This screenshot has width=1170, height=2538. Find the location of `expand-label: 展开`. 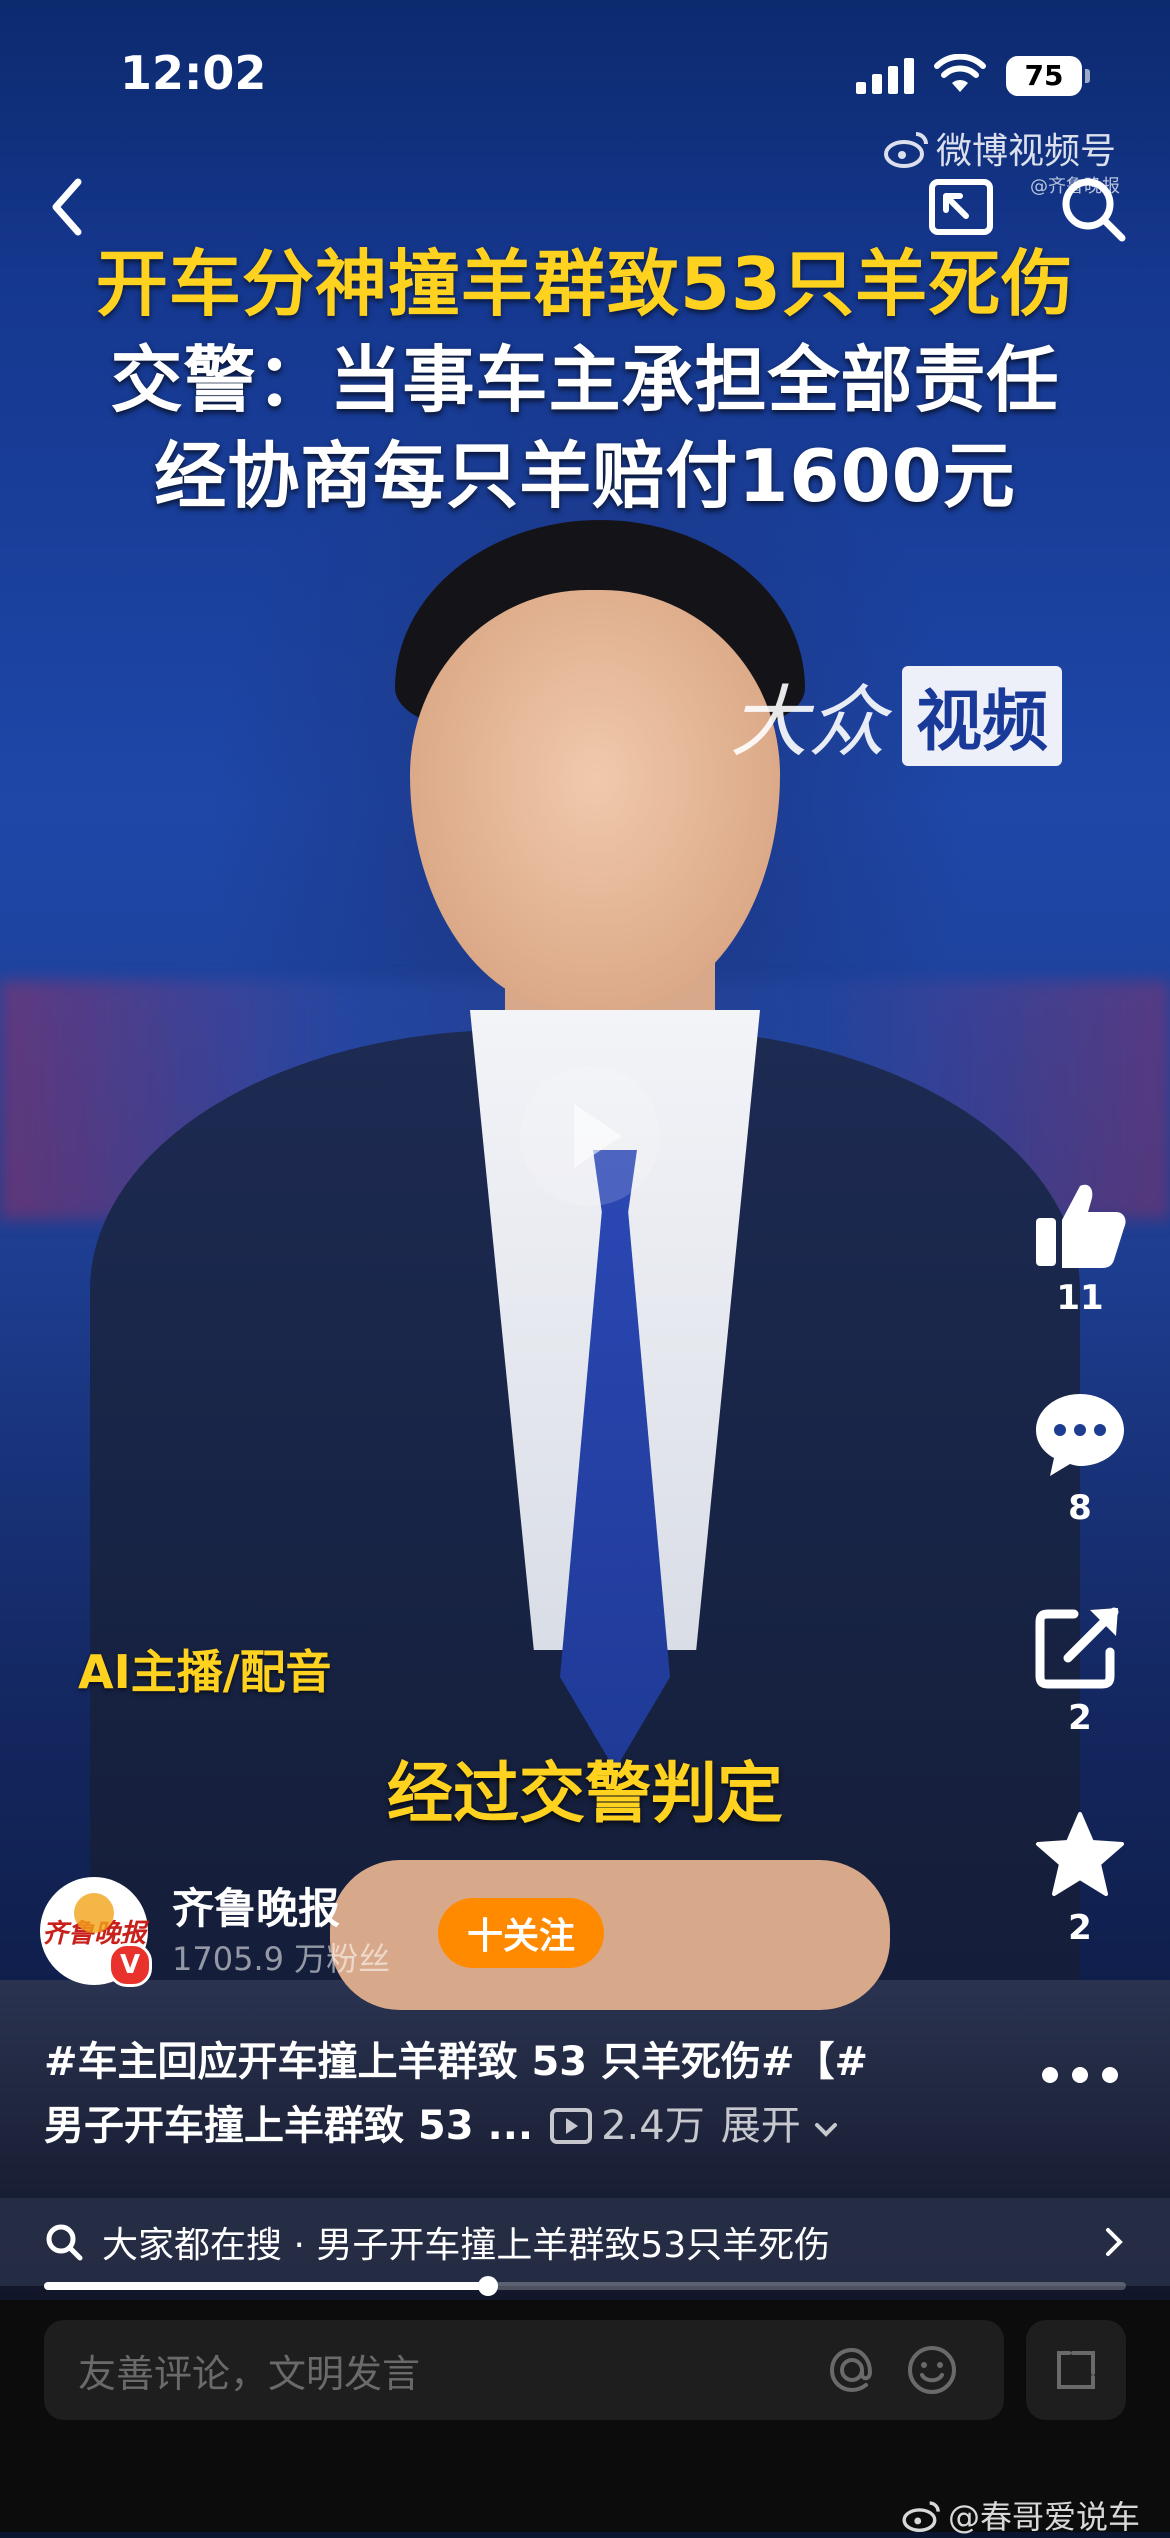

expand-label: 展开 is located at coordinates (760, 2126).